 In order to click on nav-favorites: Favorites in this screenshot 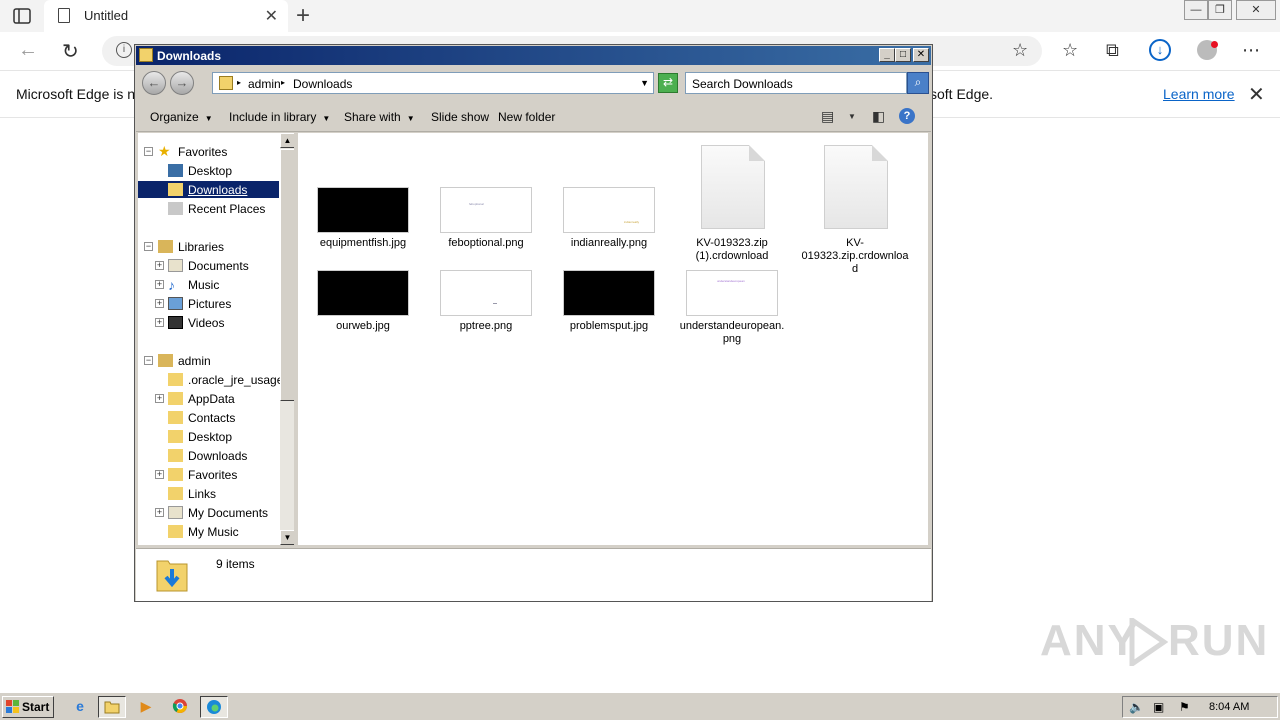, I will do `click(202, 152)`.